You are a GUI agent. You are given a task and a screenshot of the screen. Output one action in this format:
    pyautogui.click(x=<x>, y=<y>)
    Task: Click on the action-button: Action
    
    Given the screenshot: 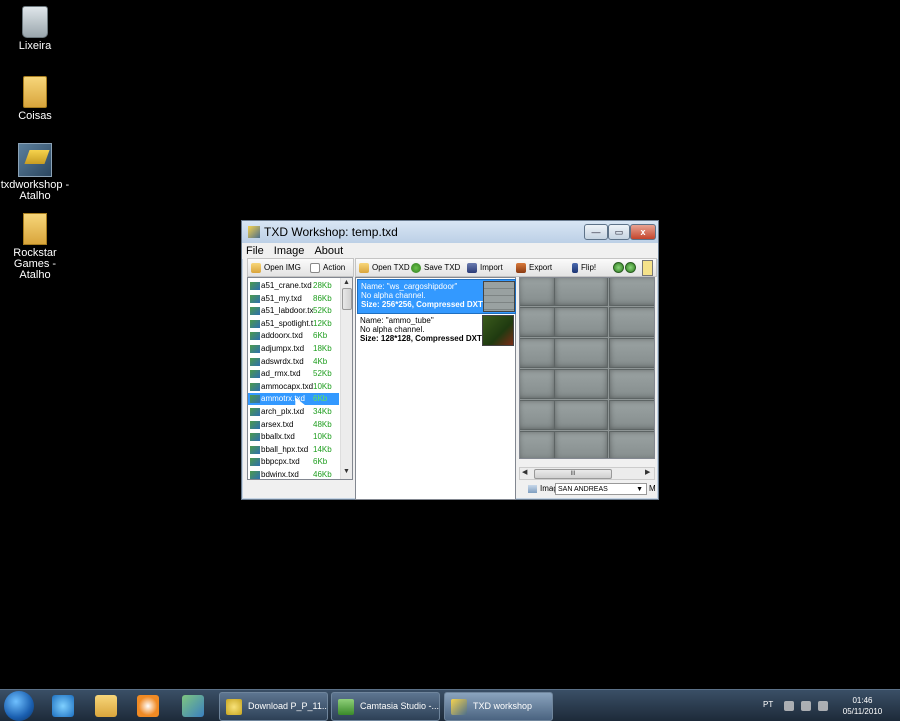 What is the action you would take?
    pyautogui.click(x=327, y=267)
    